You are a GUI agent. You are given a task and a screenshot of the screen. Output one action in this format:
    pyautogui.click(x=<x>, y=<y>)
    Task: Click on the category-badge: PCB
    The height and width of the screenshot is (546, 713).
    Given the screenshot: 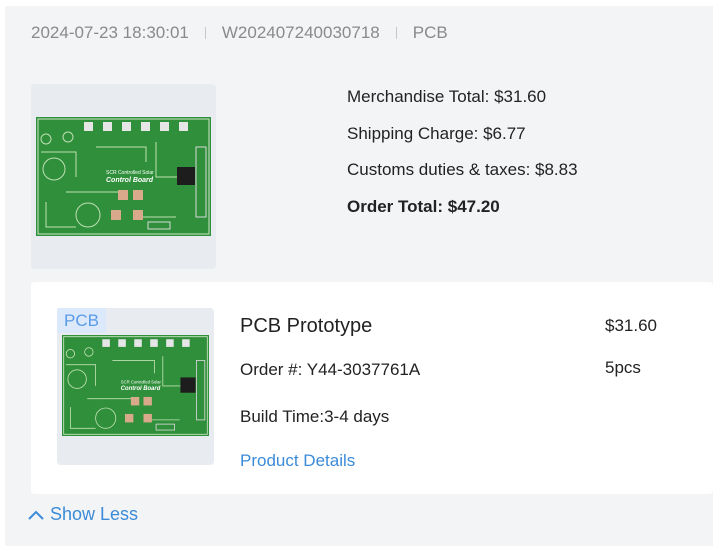 What is the action you would take?
    pyautogui.click(x=81, y=320)
    